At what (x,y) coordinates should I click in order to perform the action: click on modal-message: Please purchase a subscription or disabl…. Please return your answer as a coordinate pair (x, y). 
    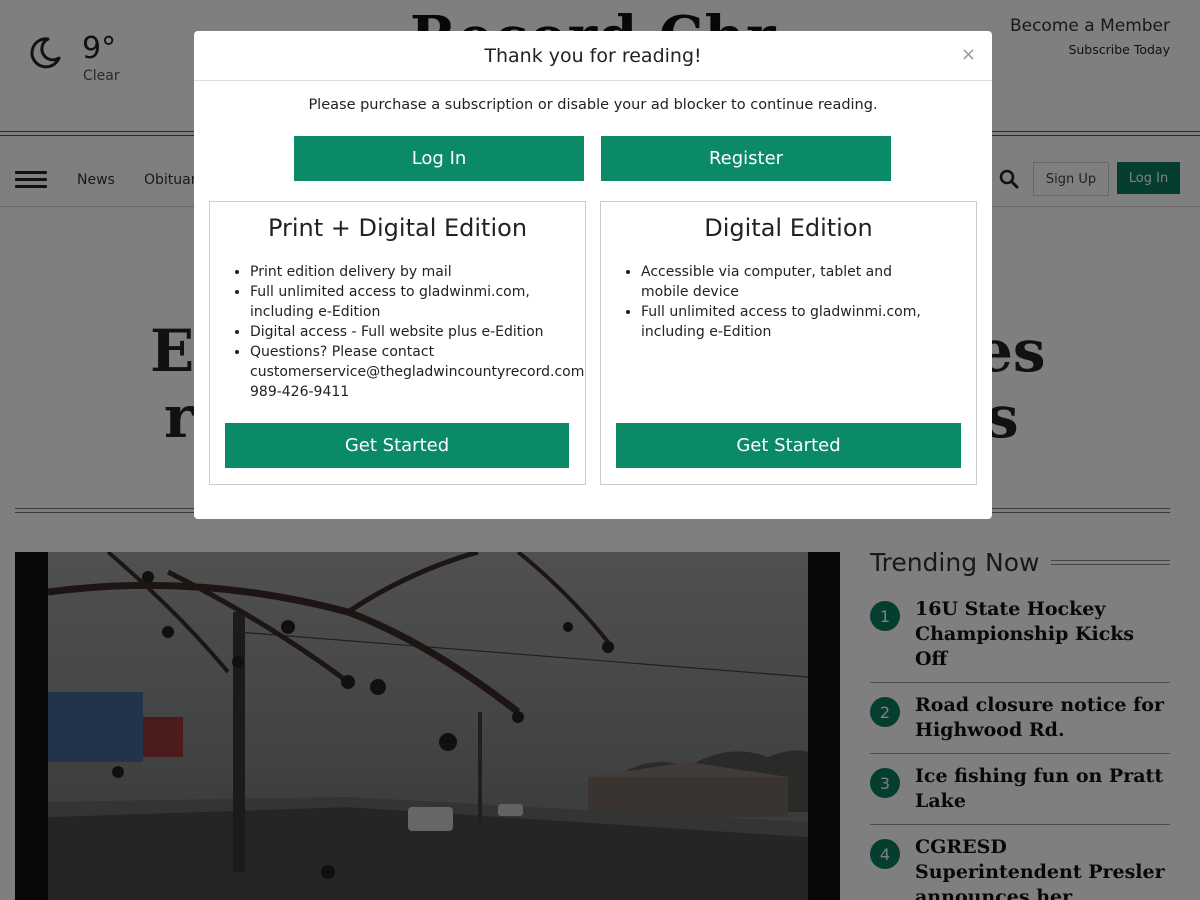
    Looking at the image, I should click on (593, 105).